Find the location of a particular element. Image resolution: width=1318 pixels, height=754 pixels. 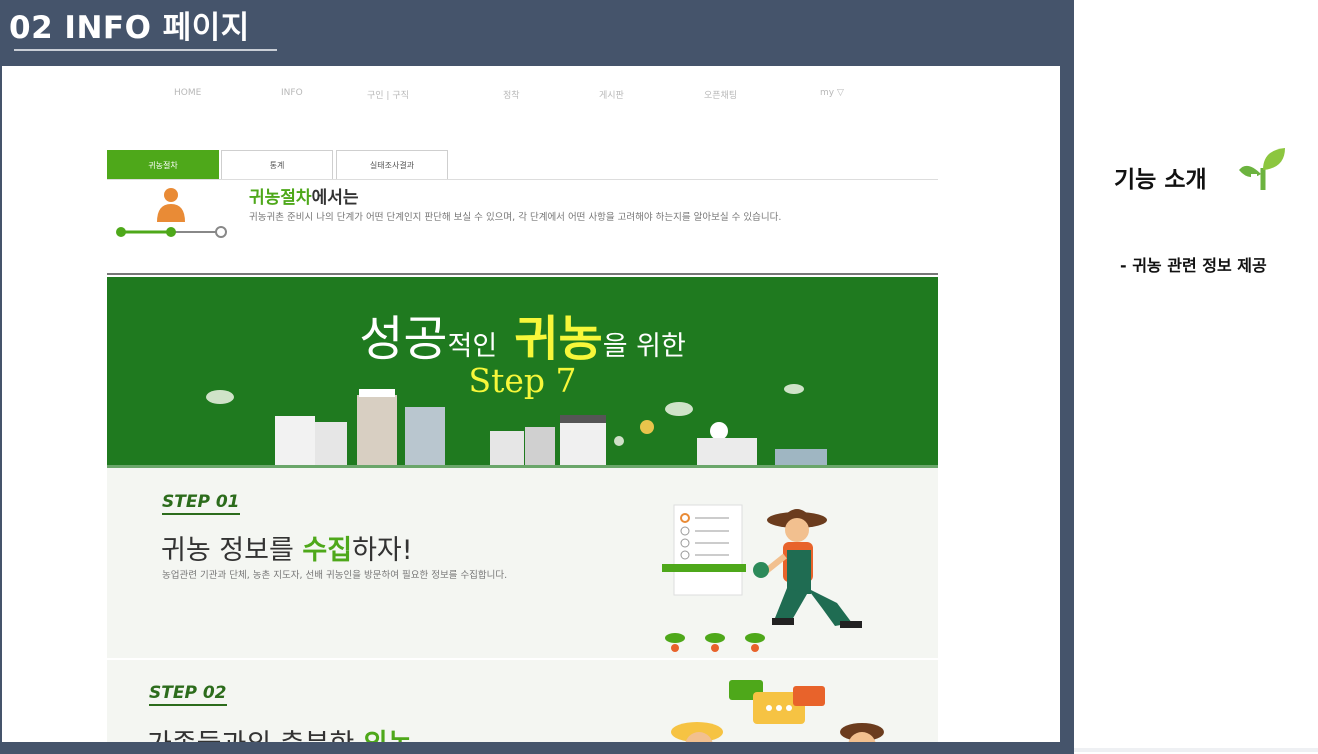

nav-settle: 정착 is located at coordinates (511, 94).